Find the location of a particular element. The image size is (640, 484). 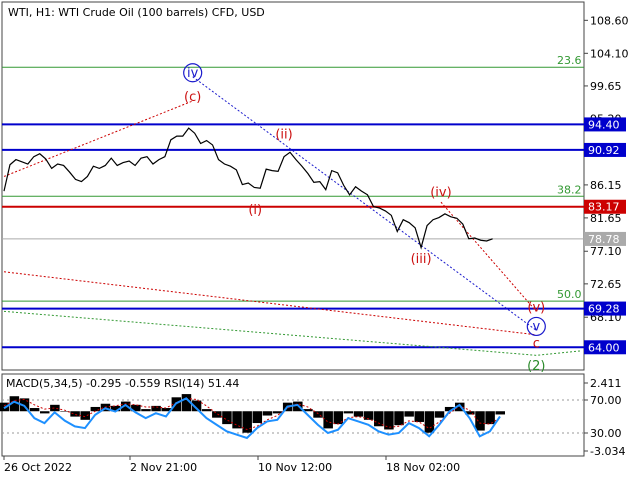

price-tick-label: 72.65 is located at coordinates (606, 284).